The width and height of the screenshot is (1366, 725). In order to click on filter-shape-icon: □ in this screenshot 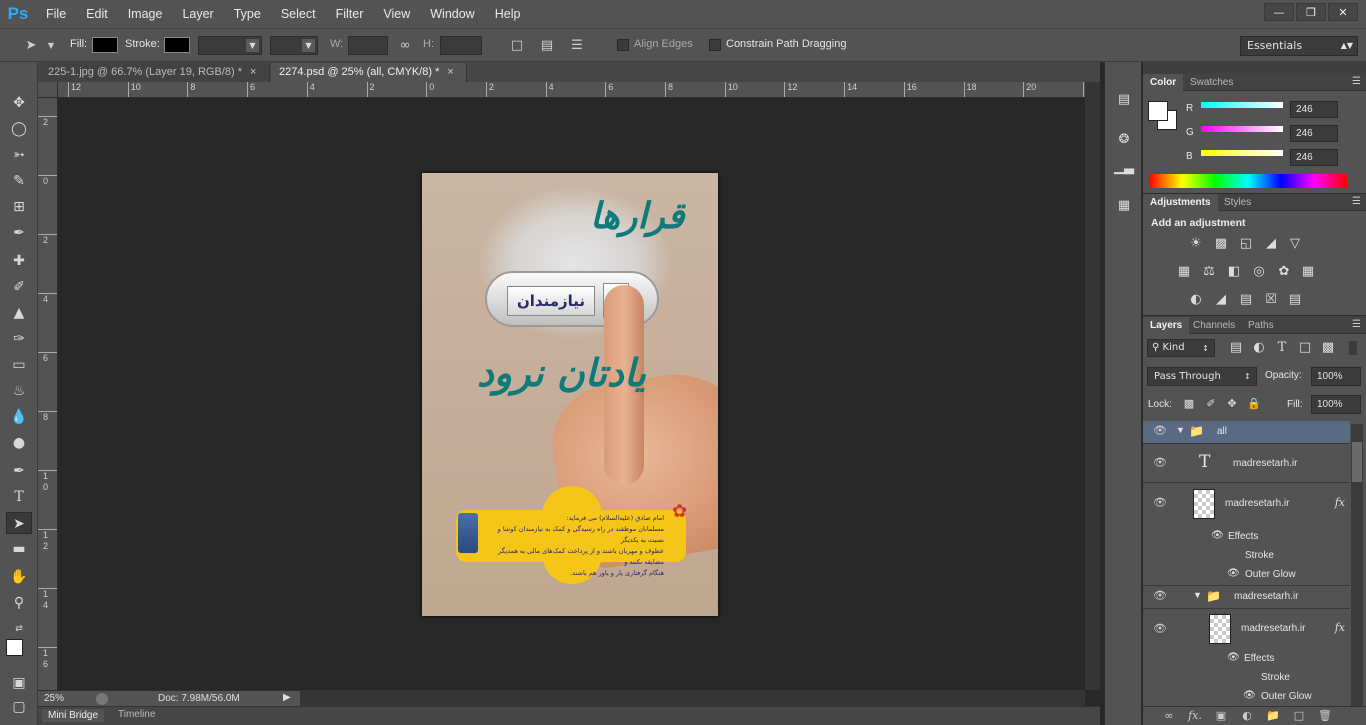, I will do `click(1305, 348)`.